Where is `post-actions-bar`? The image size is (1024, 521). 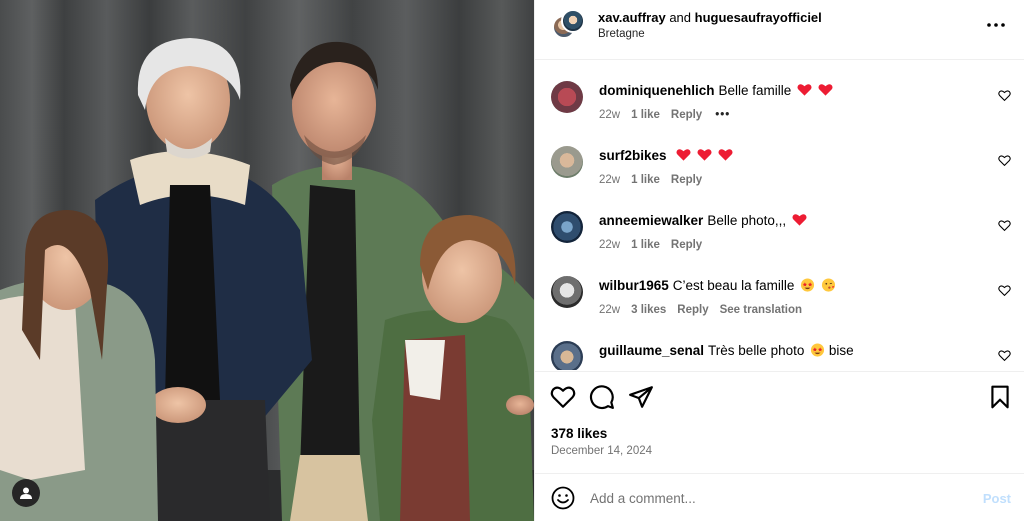
post-actions-bar is located at coordinates (779, 397).